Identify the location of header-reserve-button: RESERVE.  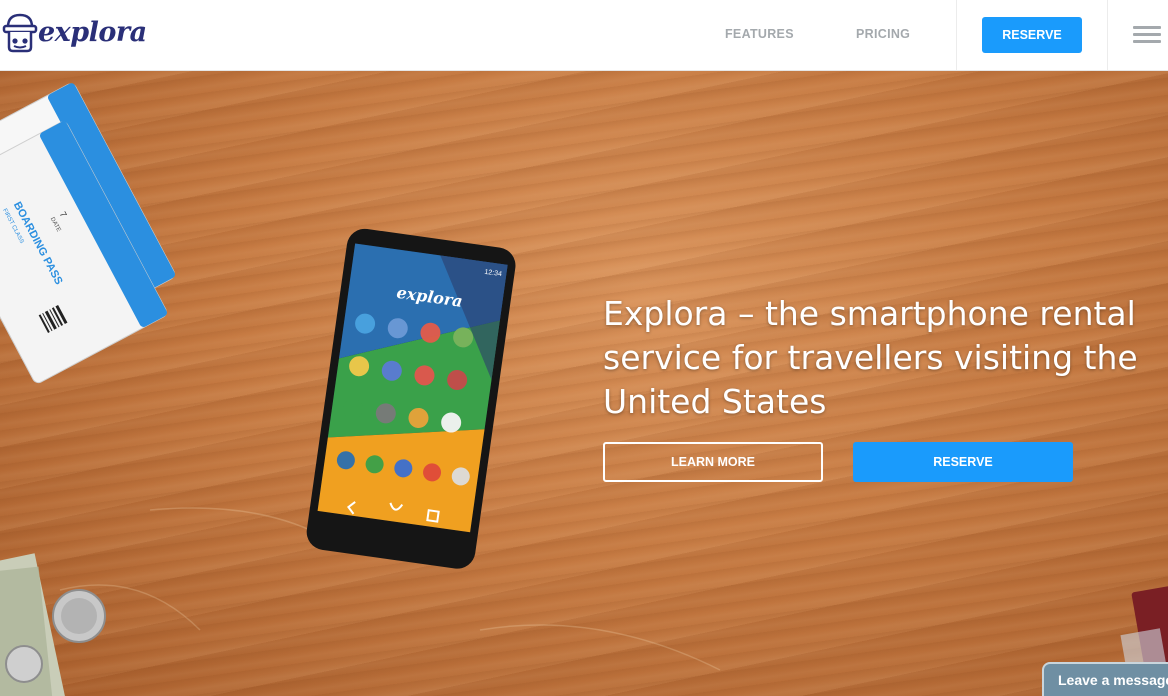
(1032, 35).